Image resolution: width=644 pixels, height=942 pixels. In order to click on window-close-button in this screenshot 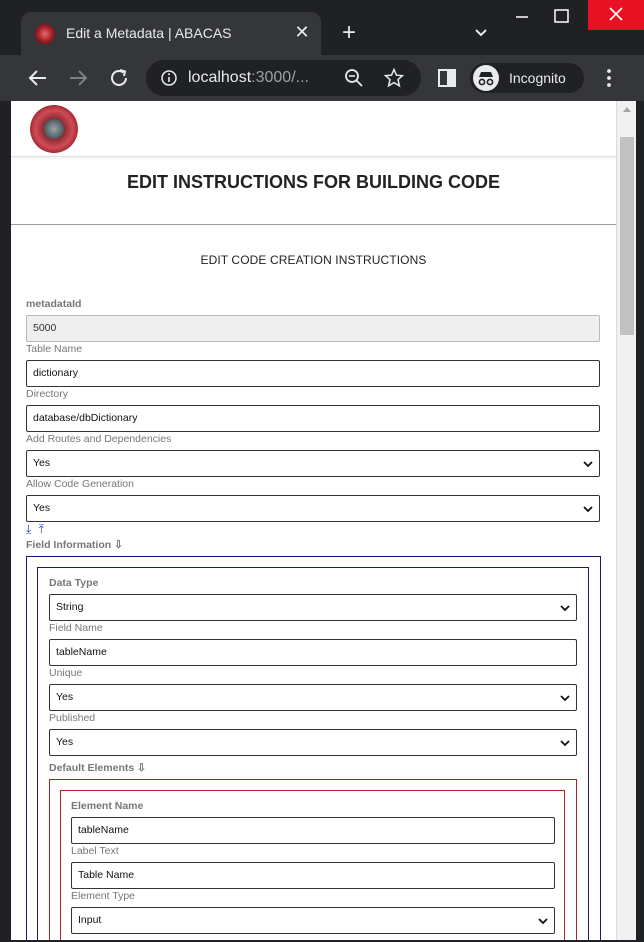, I will do `click(616, 15)`.